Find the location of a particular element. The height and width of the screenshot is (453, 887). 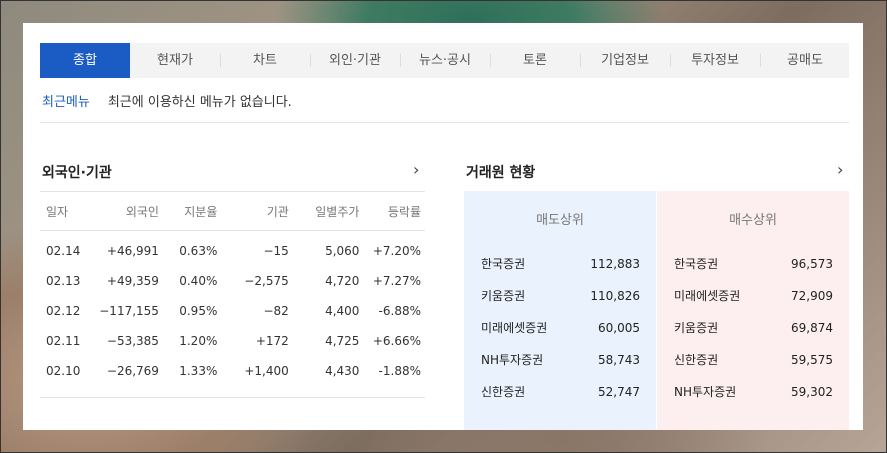

tab-discussion: 토론 is located at coordinates (535, 60).